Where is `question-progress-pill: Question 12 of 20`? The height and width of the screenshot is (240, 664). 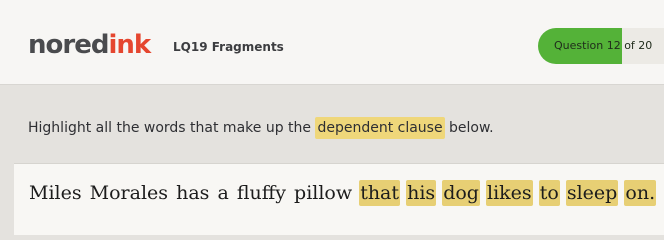
question-progress-pill: Question 12 of 20 is located at coordinates (601, 46).